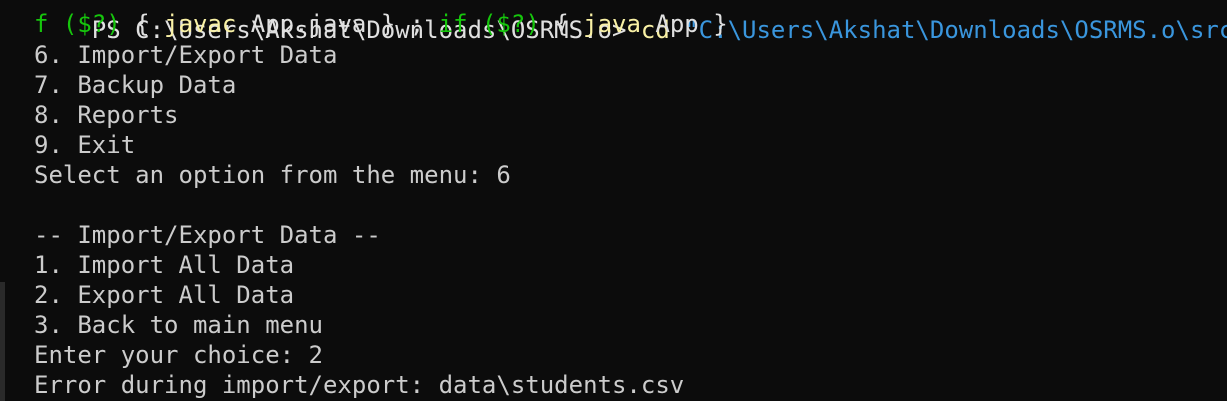  What do you see at coordinates (106, 115) in the screenshot?
I see `menu-item-reports: 8. Reports` at bounding box center [106, 115].